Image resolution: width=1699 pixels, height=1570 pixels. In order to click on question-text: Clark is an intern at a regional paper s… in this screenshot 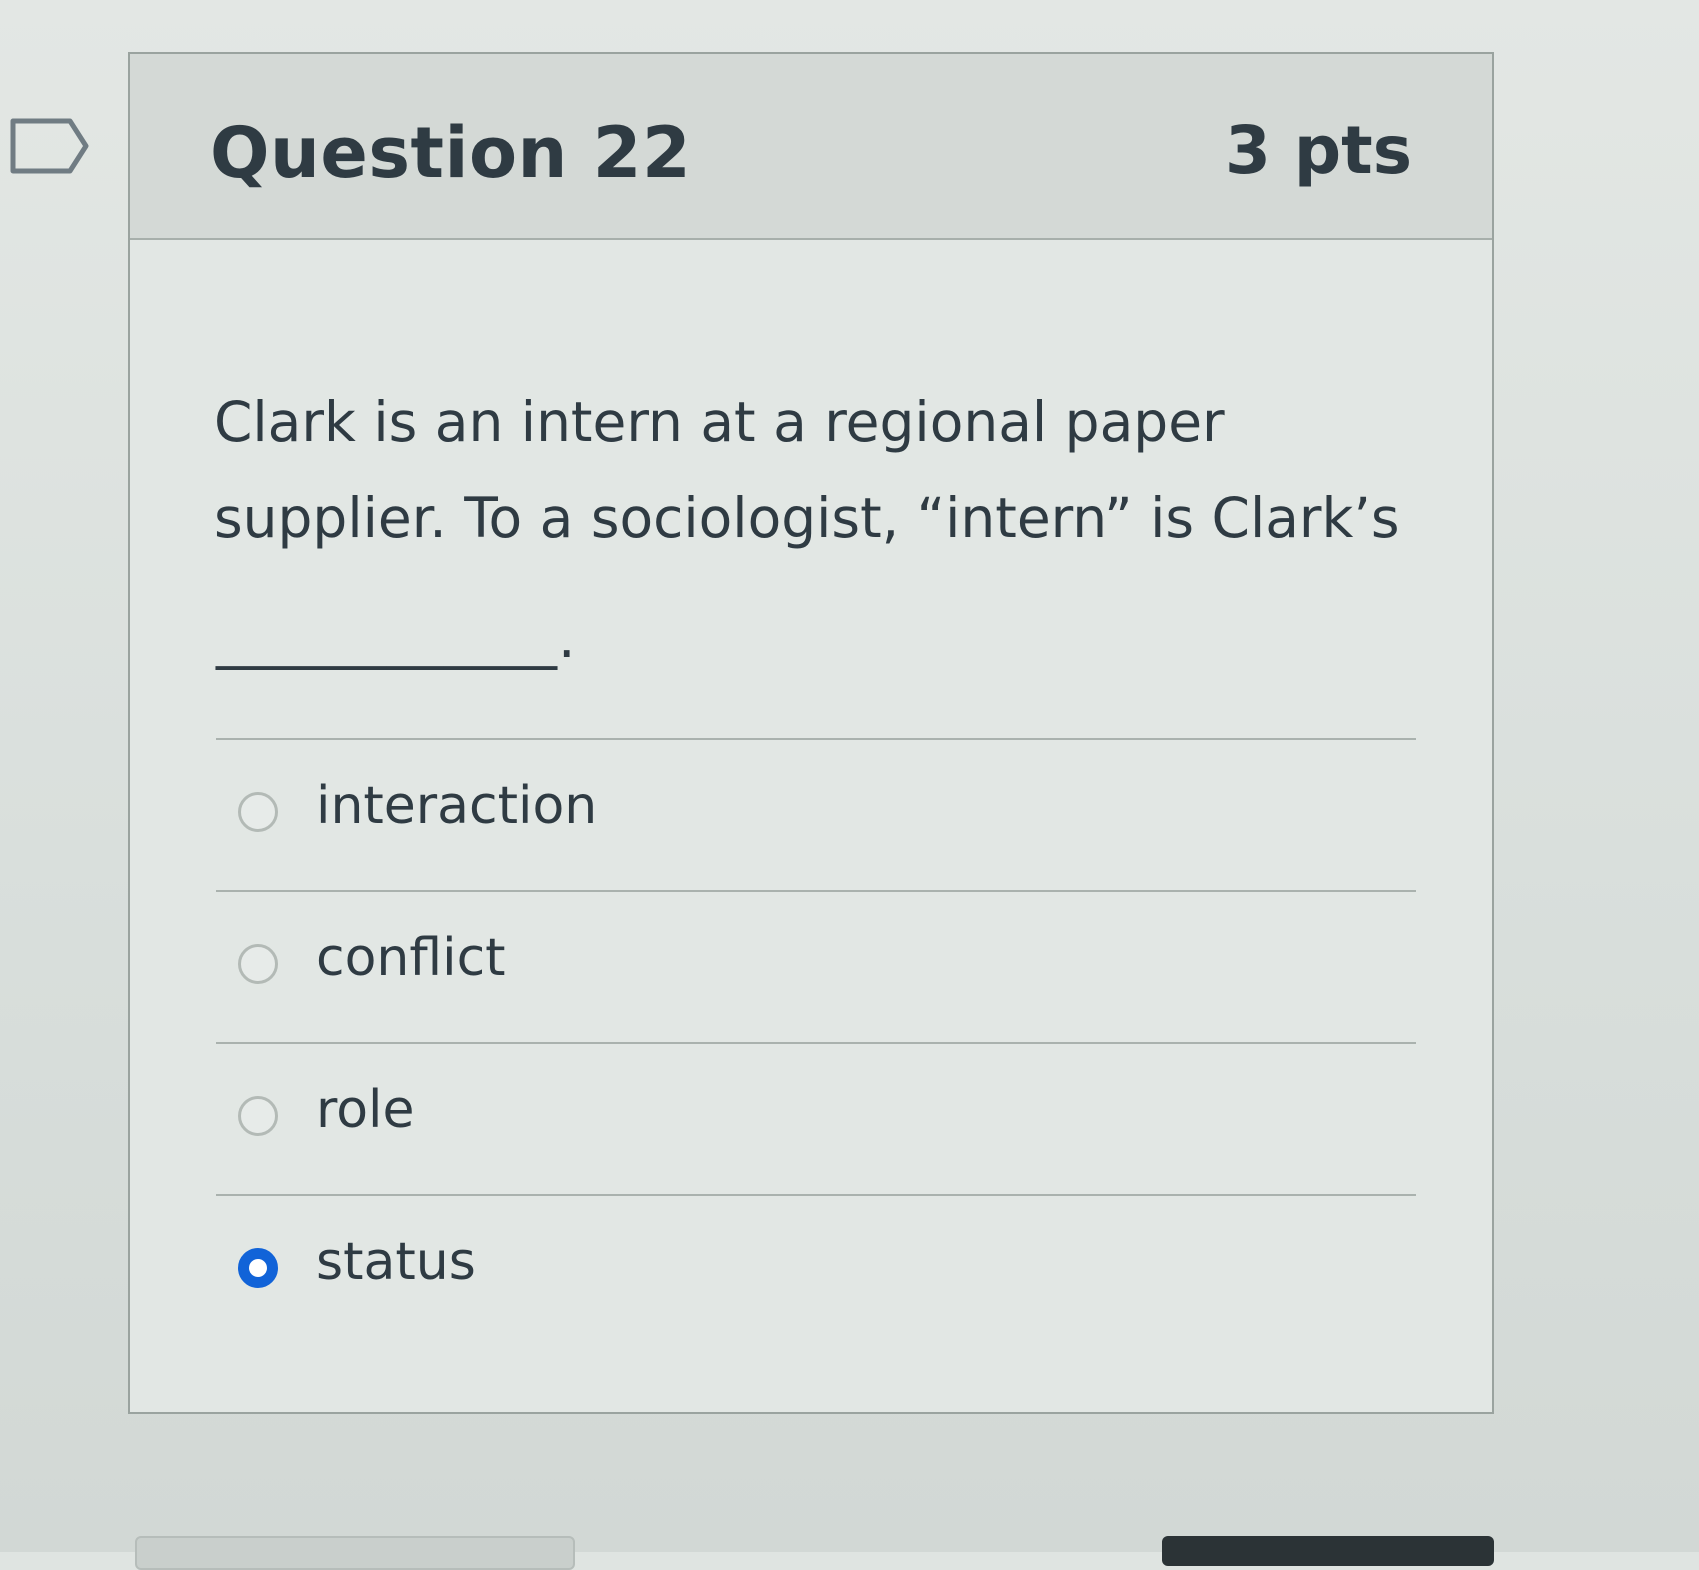, I will do `click(807, 470)`.